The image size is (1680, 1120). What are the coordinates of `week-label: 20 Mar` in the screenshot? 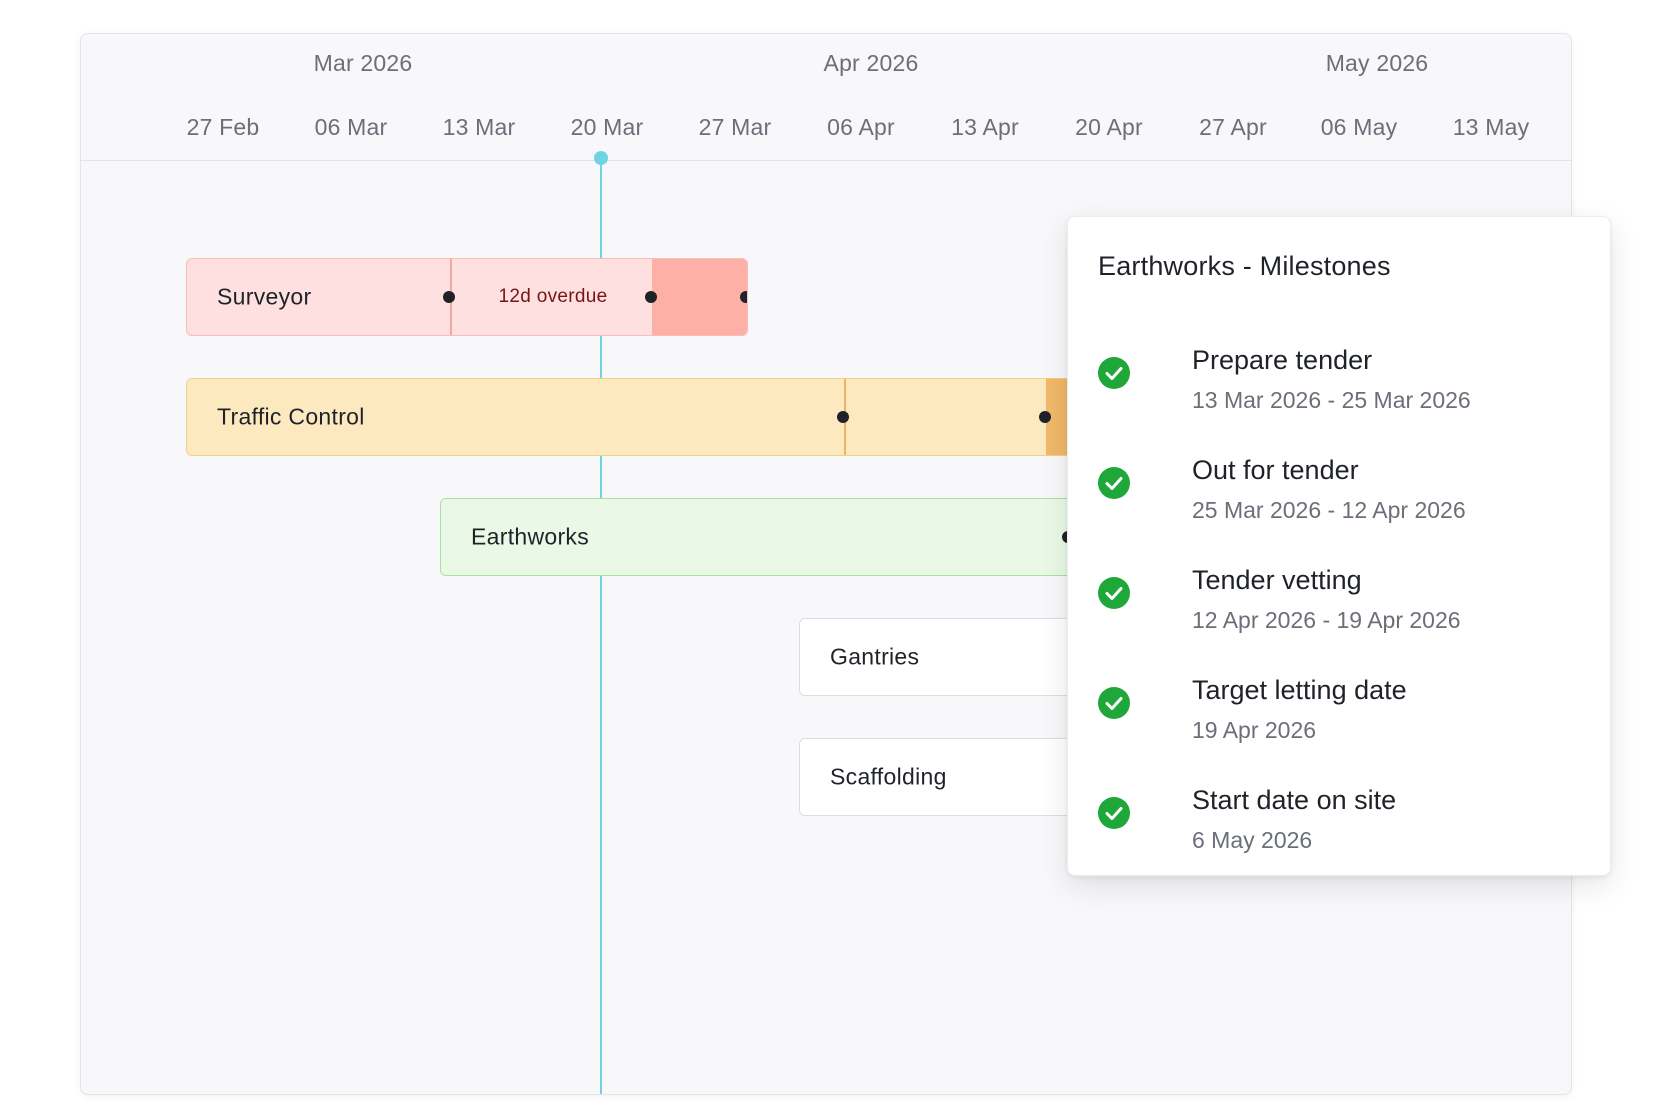 It's located at (607, 127).